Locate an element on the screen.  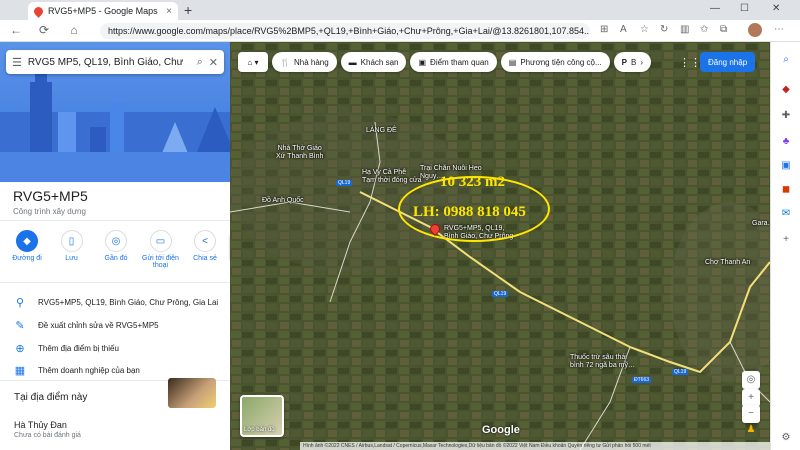
tools-icon: ✚ is located at coordinates (786, 116).